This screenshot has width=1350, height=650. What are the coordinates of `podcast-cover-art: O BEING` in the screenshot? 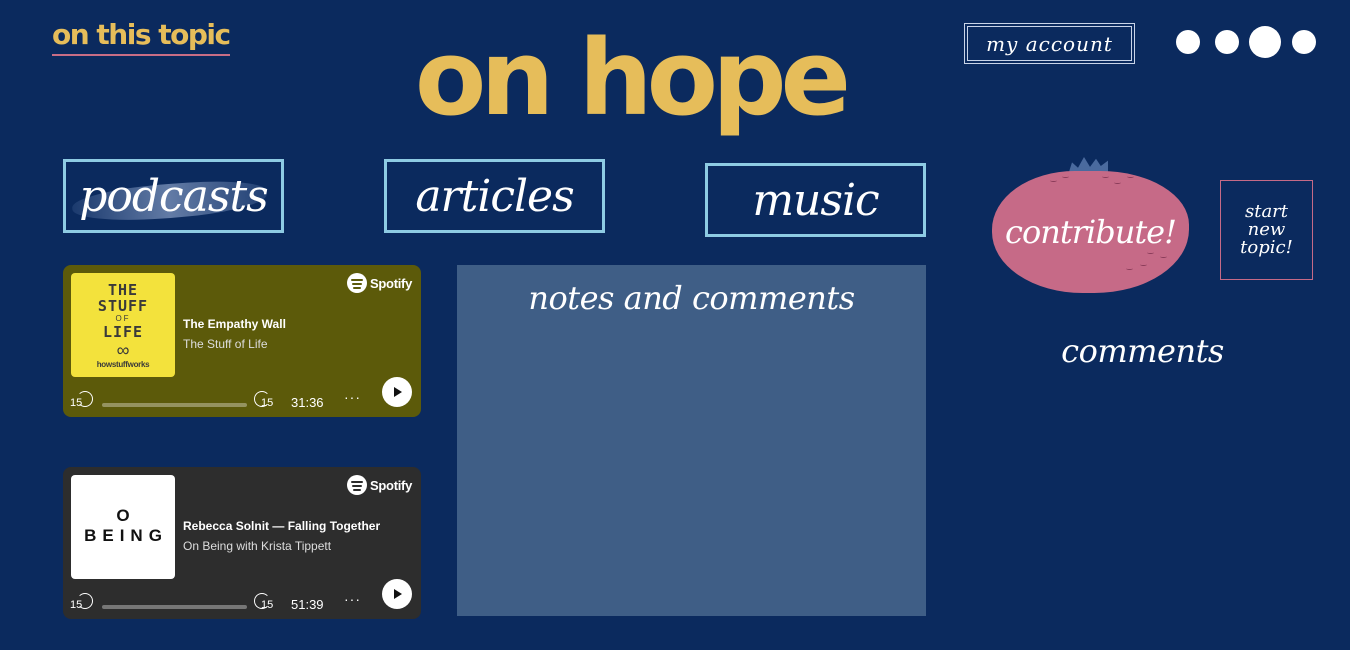 It's located at (123, 527).